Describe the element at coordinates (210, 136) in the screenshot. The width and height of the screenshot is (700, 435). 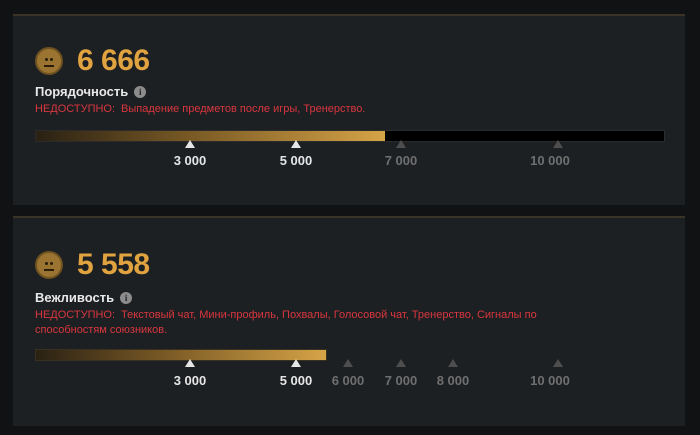
I see `conduct-progress-fill` at that location.